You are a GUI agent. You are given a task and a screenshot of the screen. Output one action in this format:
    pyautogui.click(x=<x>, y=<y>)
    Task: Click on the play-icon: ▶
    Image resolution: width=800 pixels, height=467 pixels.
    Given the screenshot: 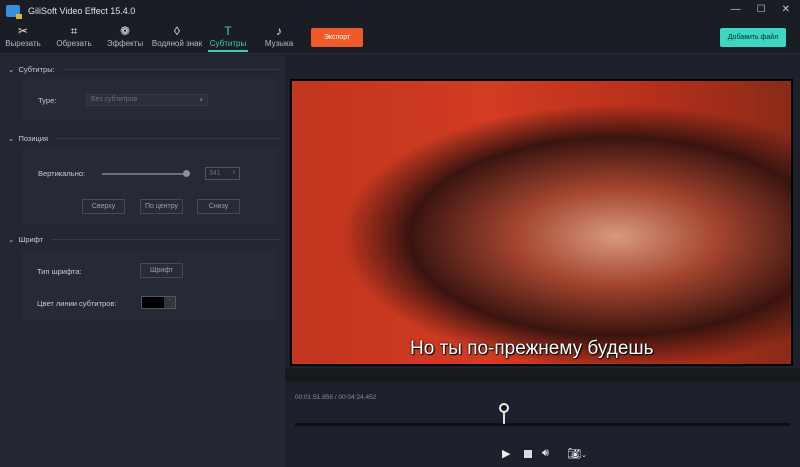 What is the action you would take?
    pyautogui.click(x=506, y=453)
    